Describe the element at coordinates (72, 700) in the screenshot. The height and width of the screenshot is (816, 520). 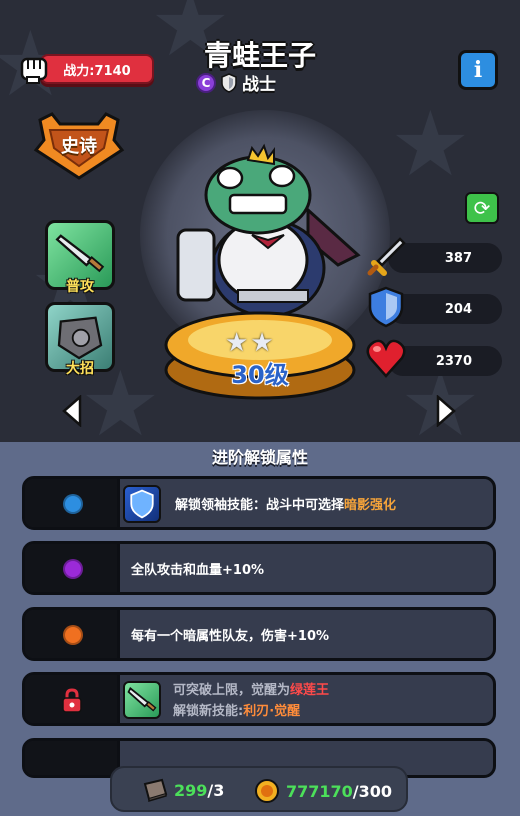
I see `lock-icon` at that location.